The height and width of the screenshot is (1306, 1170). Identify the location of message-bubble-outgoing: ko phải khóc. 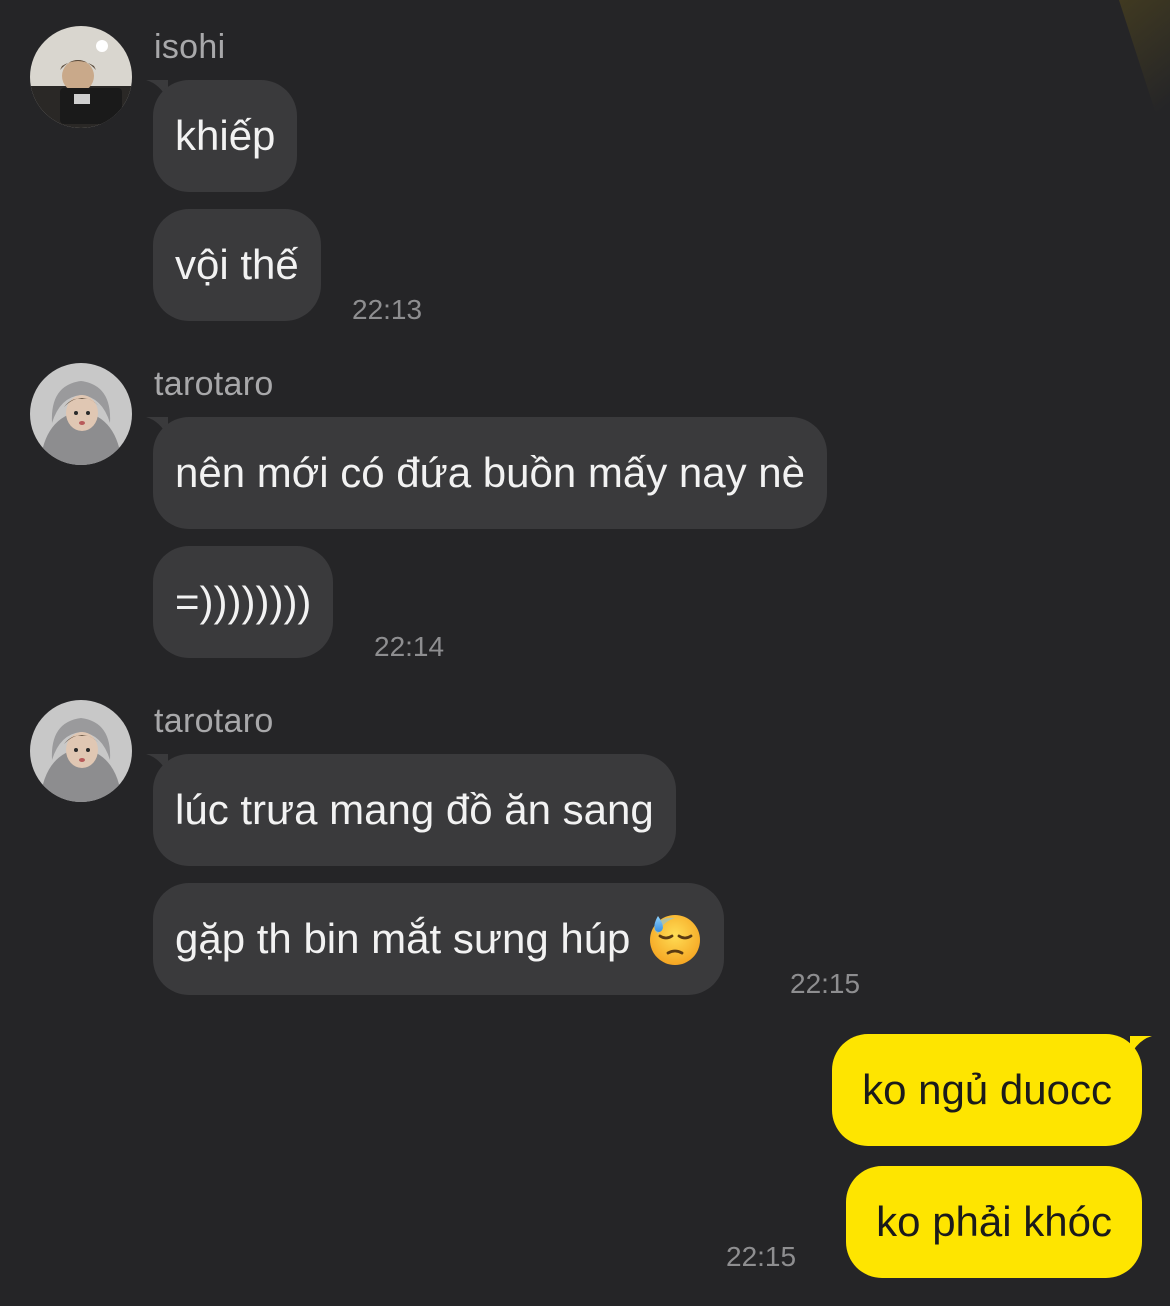
(994, 1222).